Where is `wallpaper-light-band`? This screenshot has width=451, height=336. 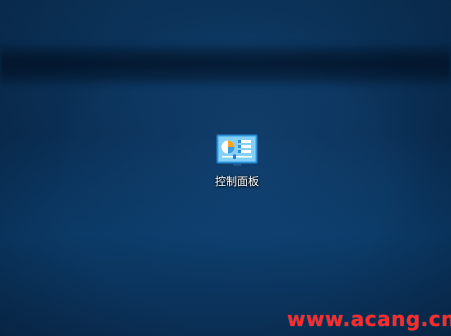
wallpaper-light-band is located at coordinates (225, 65).